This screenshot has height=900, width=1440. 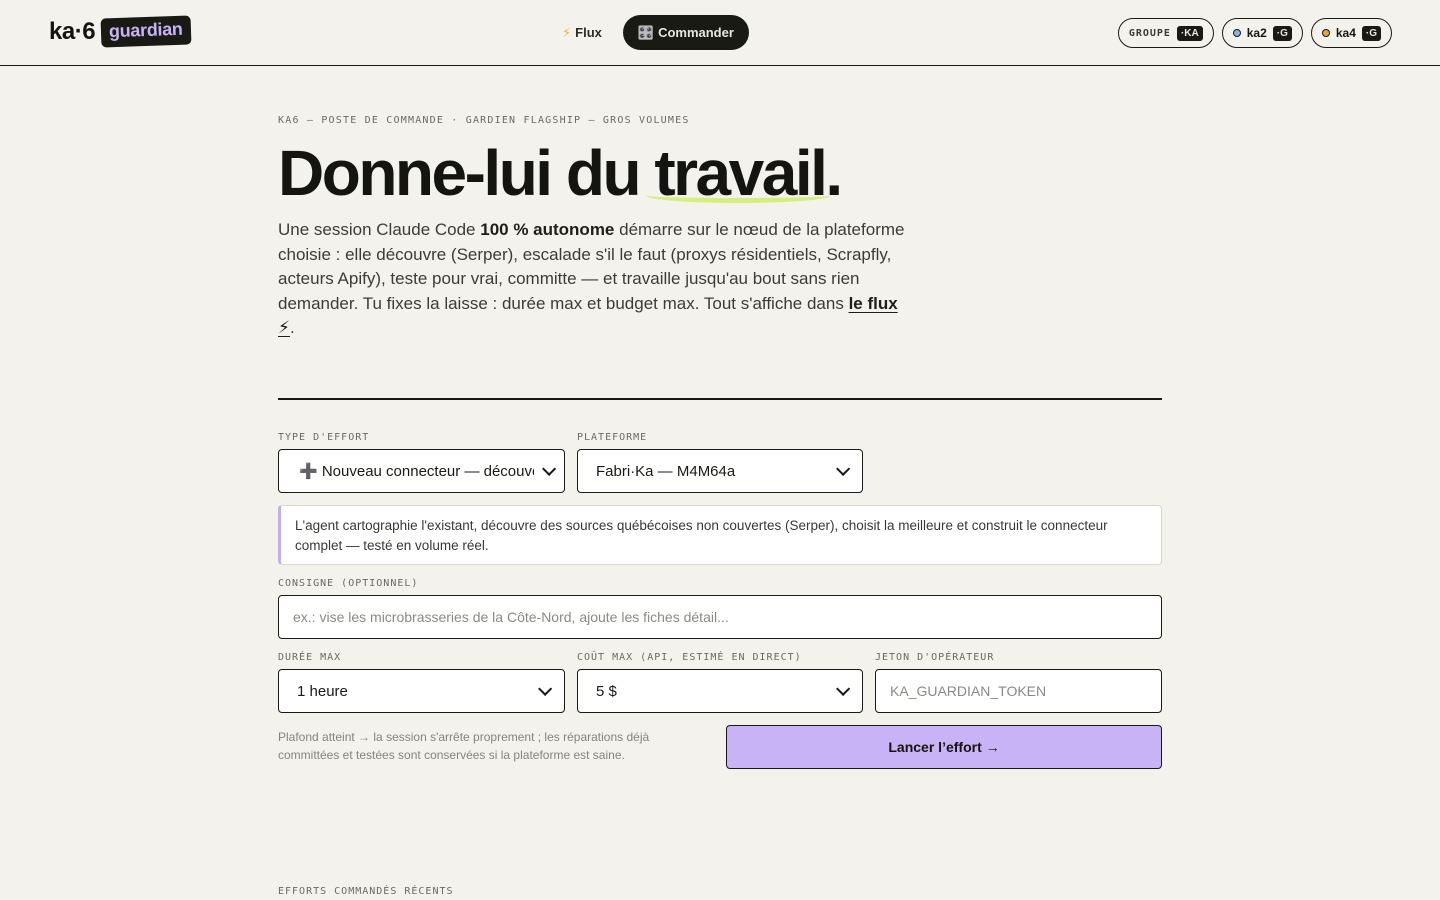 What do you see at coordinates (466, 173) in the screenshot?
I see `headline-start: Donne-lui du` at bounding box center [466, 173].